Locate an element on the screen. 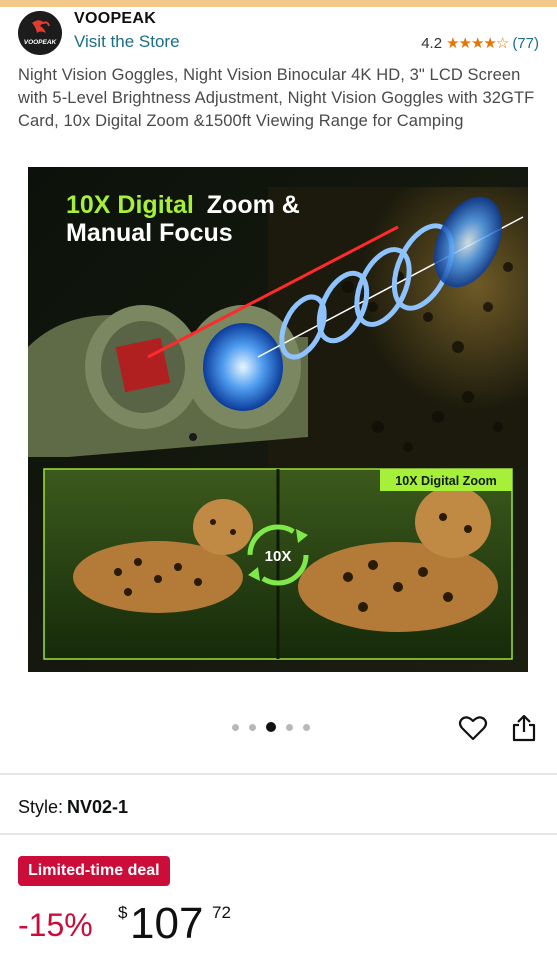 This screenshot has width=557, height=960. svg-text: 10X Digital Zoom & is located at coordinates (183, 205).